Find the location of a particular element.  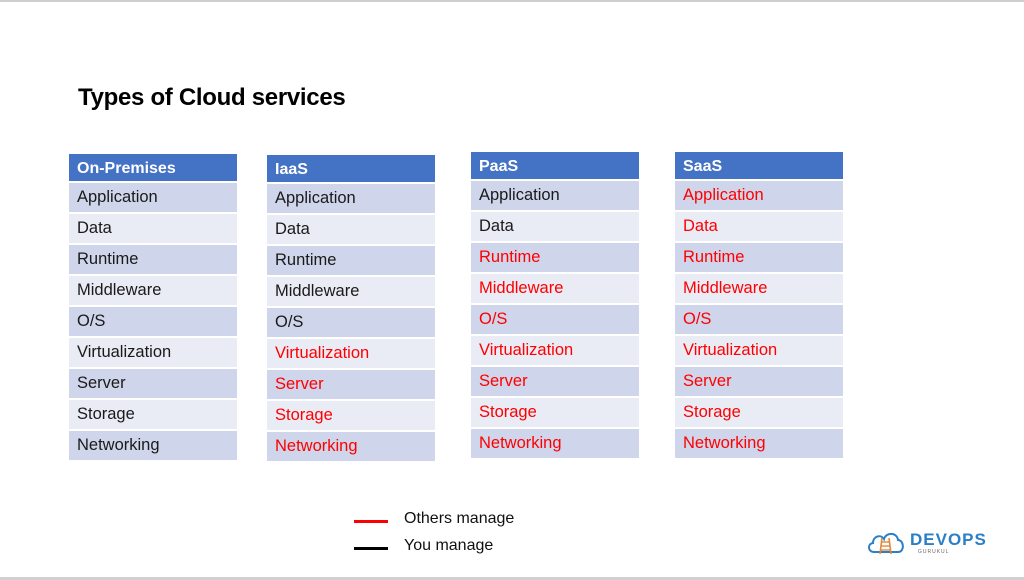

devops-gurukul-logo: DEVOPS GURUKUL is located at coordinates (926, 542).